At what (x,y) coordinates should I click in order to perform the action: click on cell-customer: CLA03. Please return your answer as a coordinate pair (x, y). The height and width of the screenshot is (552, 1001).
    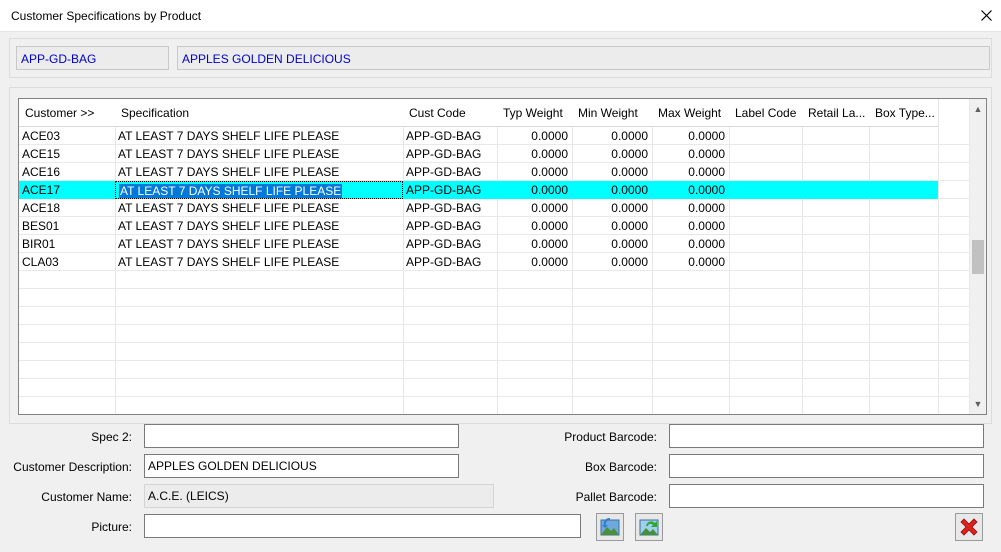
    Looking at the image, I should click on (67, 262).